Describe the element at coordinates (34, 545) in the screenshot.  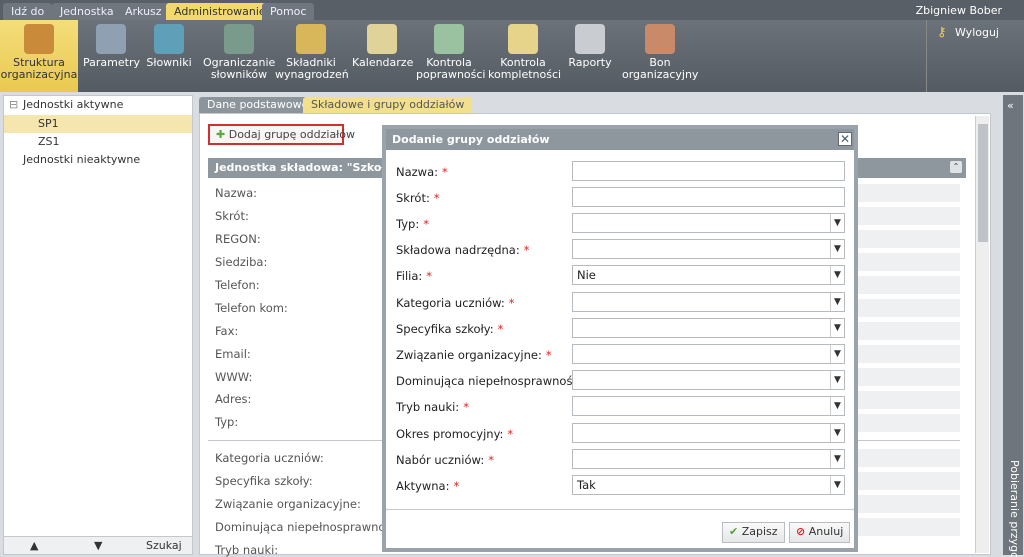
I see `move-up-icon: ▲` at that location.